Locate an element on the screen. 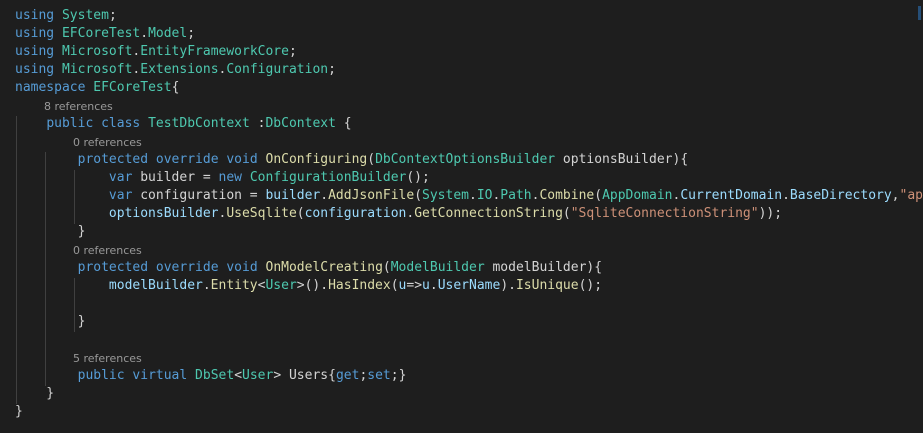  punctuation-token: builder = is located at coordinates (175, 177).